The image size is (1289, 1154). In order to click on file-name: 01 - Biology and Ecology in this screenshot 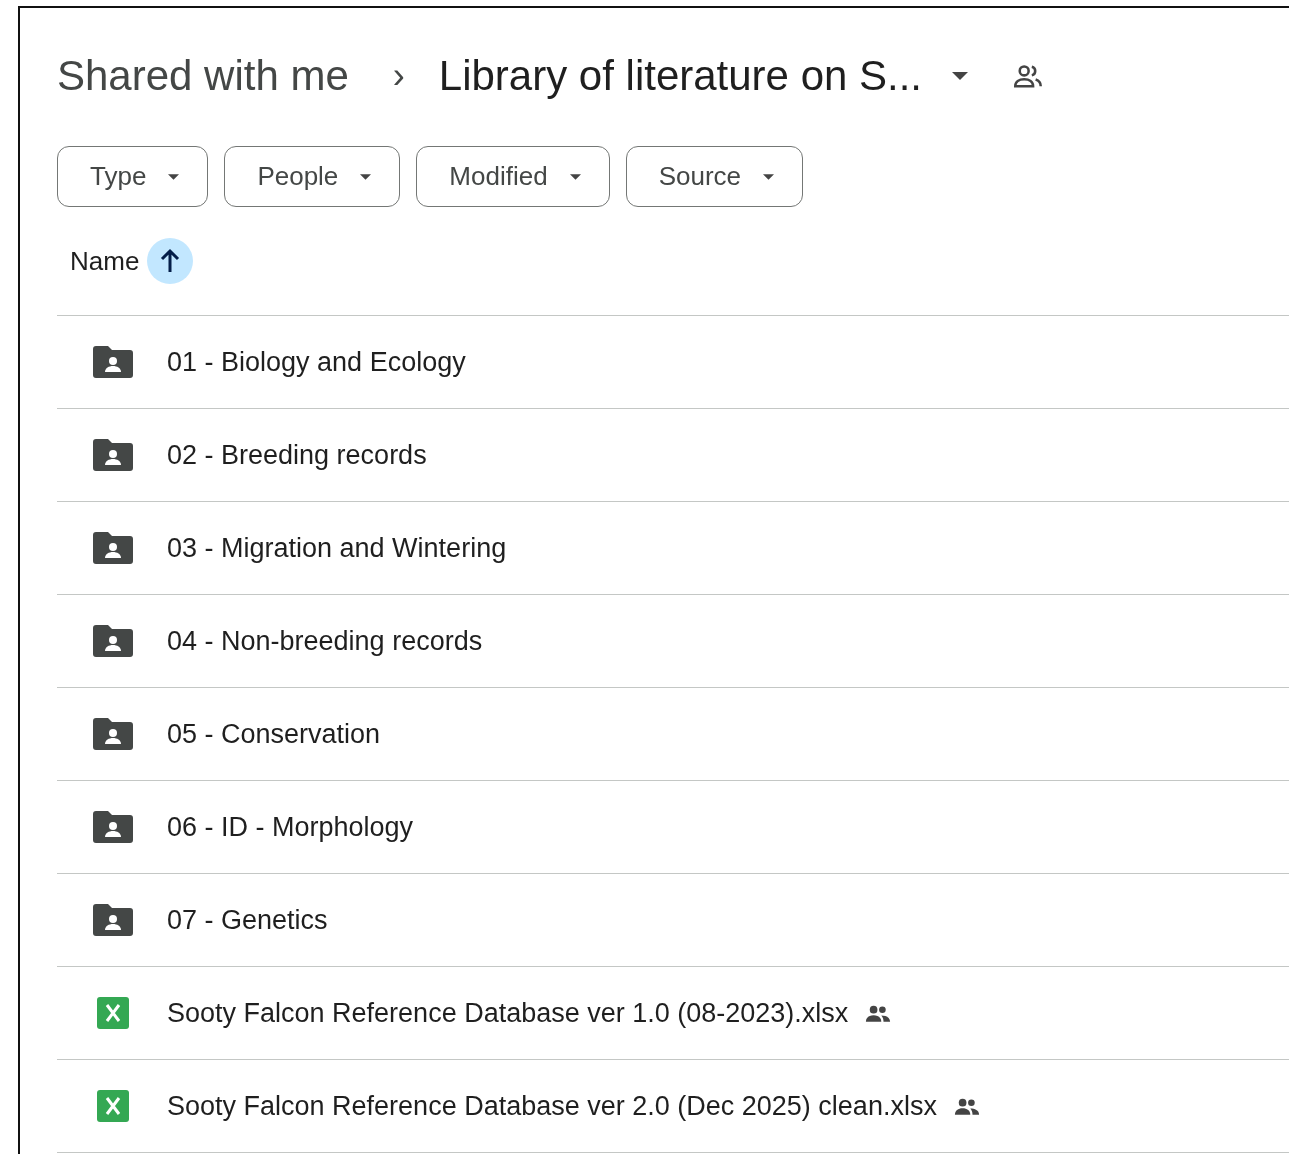, I will do `click(316, 362)`.